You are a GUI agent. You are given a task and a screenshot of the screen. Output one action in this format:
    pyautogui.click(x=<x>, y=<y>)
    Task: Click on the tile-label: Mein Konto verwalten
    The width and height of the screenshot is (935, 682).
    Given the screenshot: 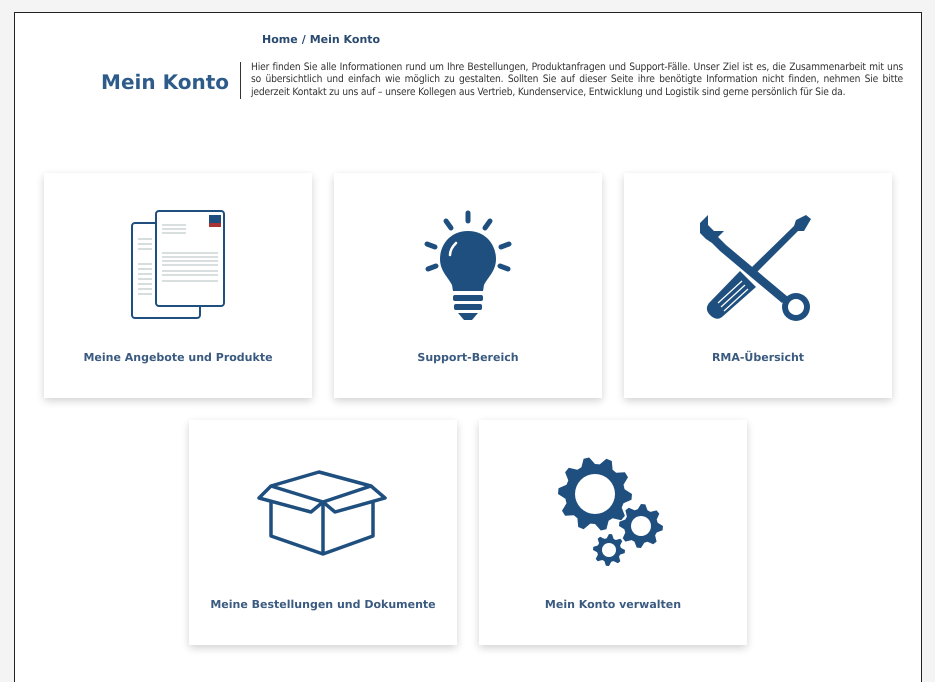 What is the action you would take?
    pyautogui.click(x=613, y=605)
    